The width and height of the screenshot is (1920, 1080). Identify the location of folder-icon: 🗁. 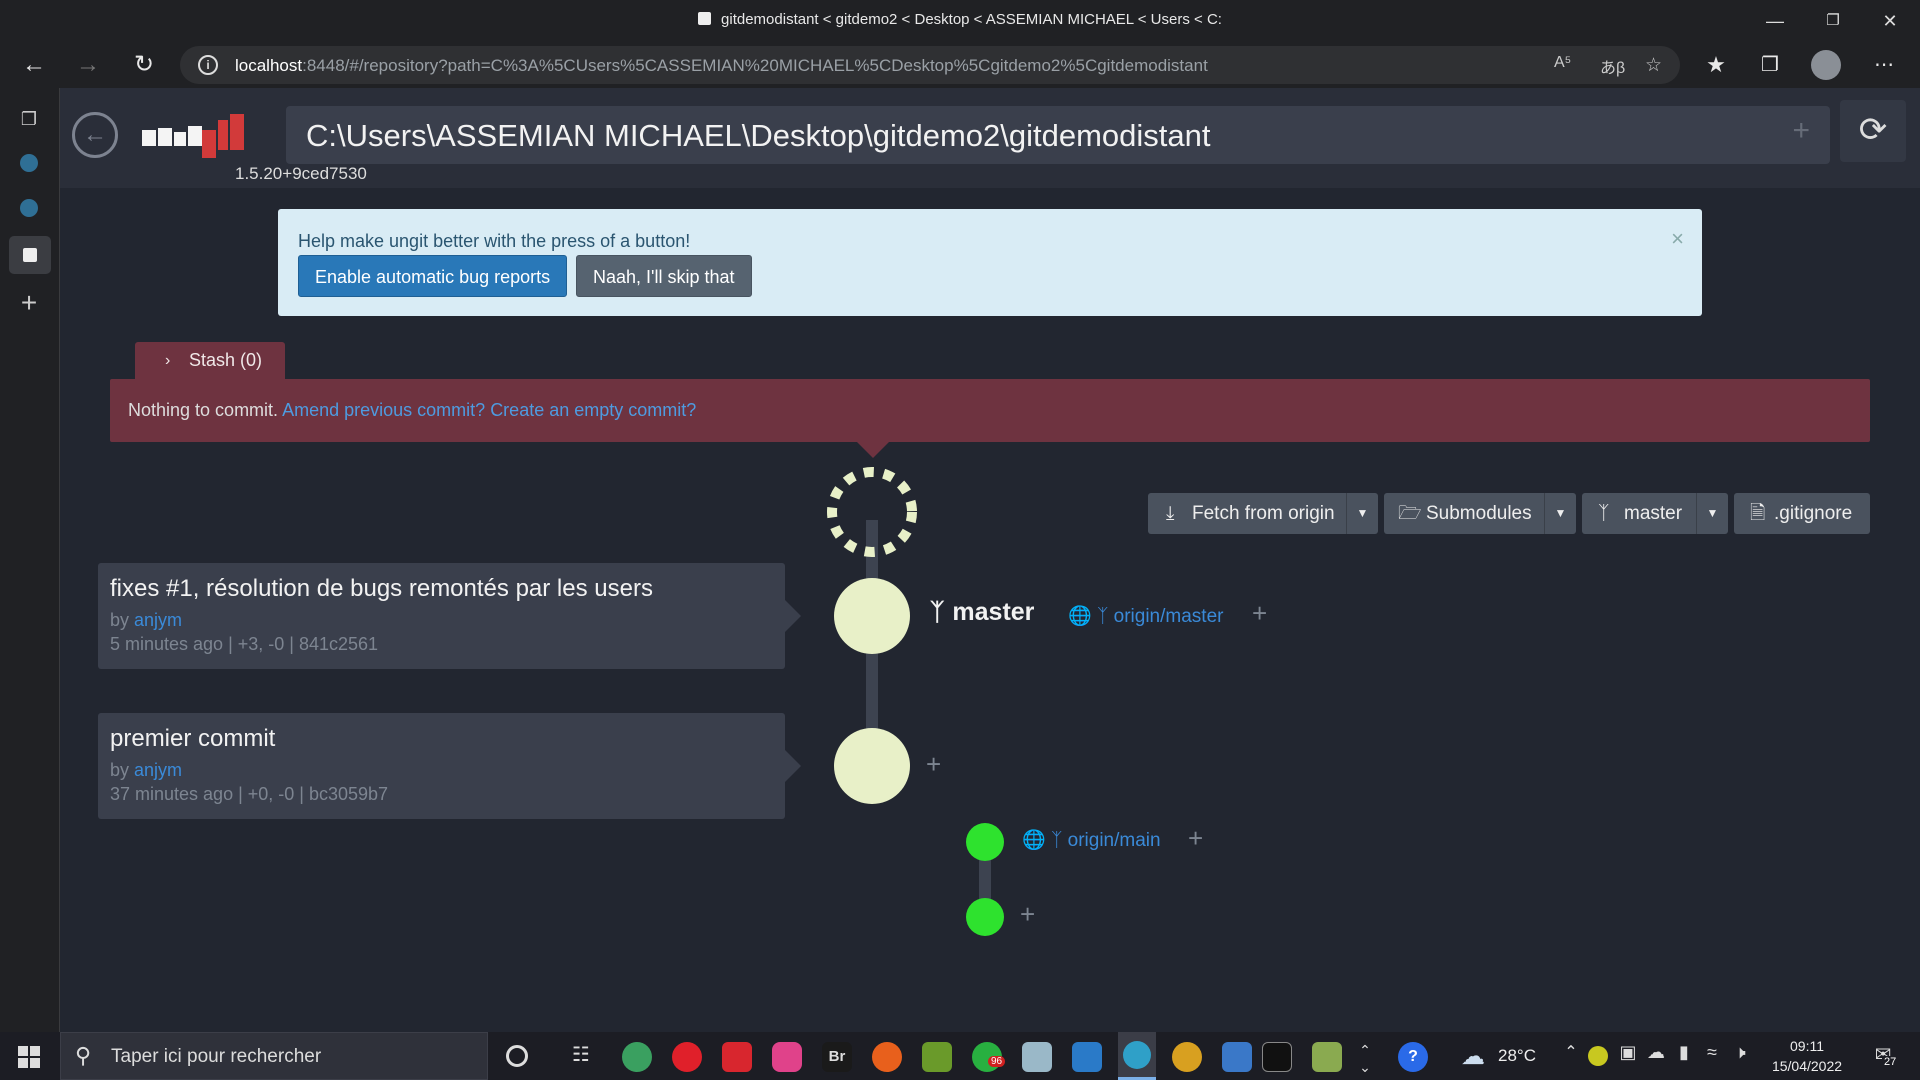
(1410, 513).